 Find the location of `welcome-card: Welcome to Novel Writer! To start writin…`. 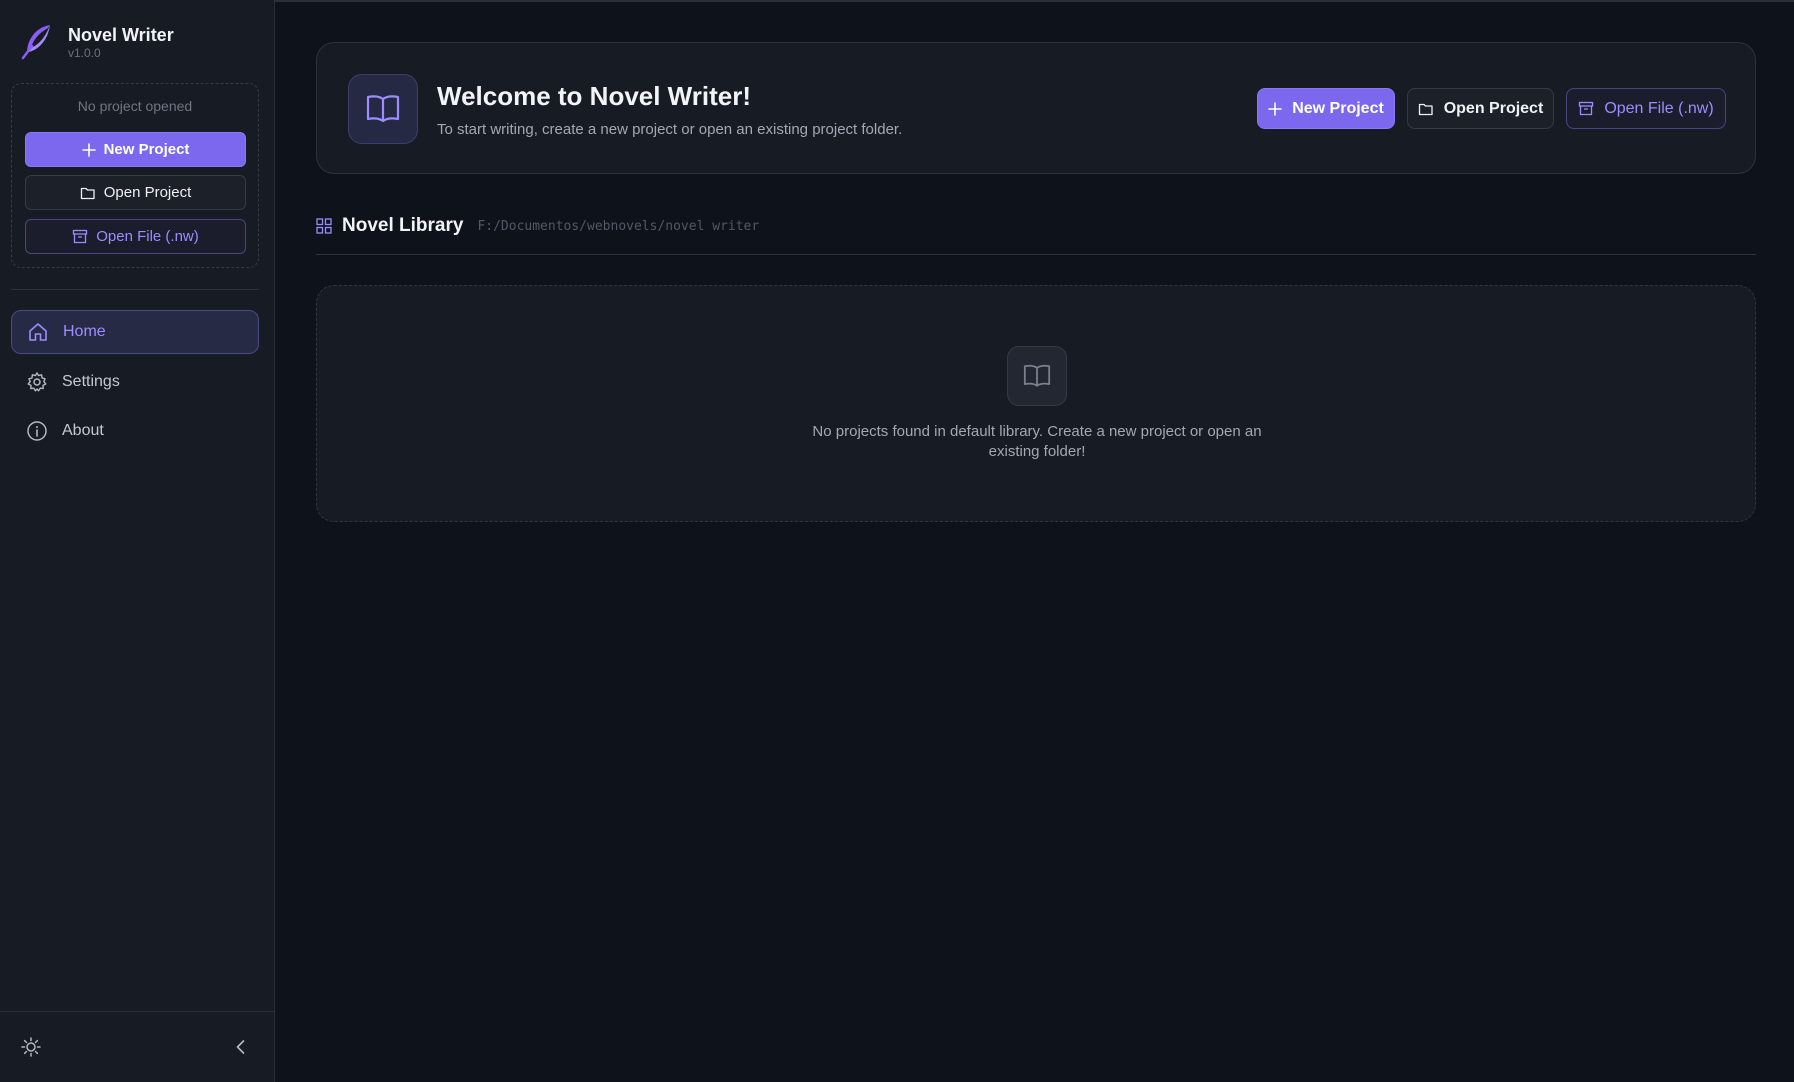

welcome-card: Welcome to Novel Writer! To start writin… is located at coordinates (1036, 108).